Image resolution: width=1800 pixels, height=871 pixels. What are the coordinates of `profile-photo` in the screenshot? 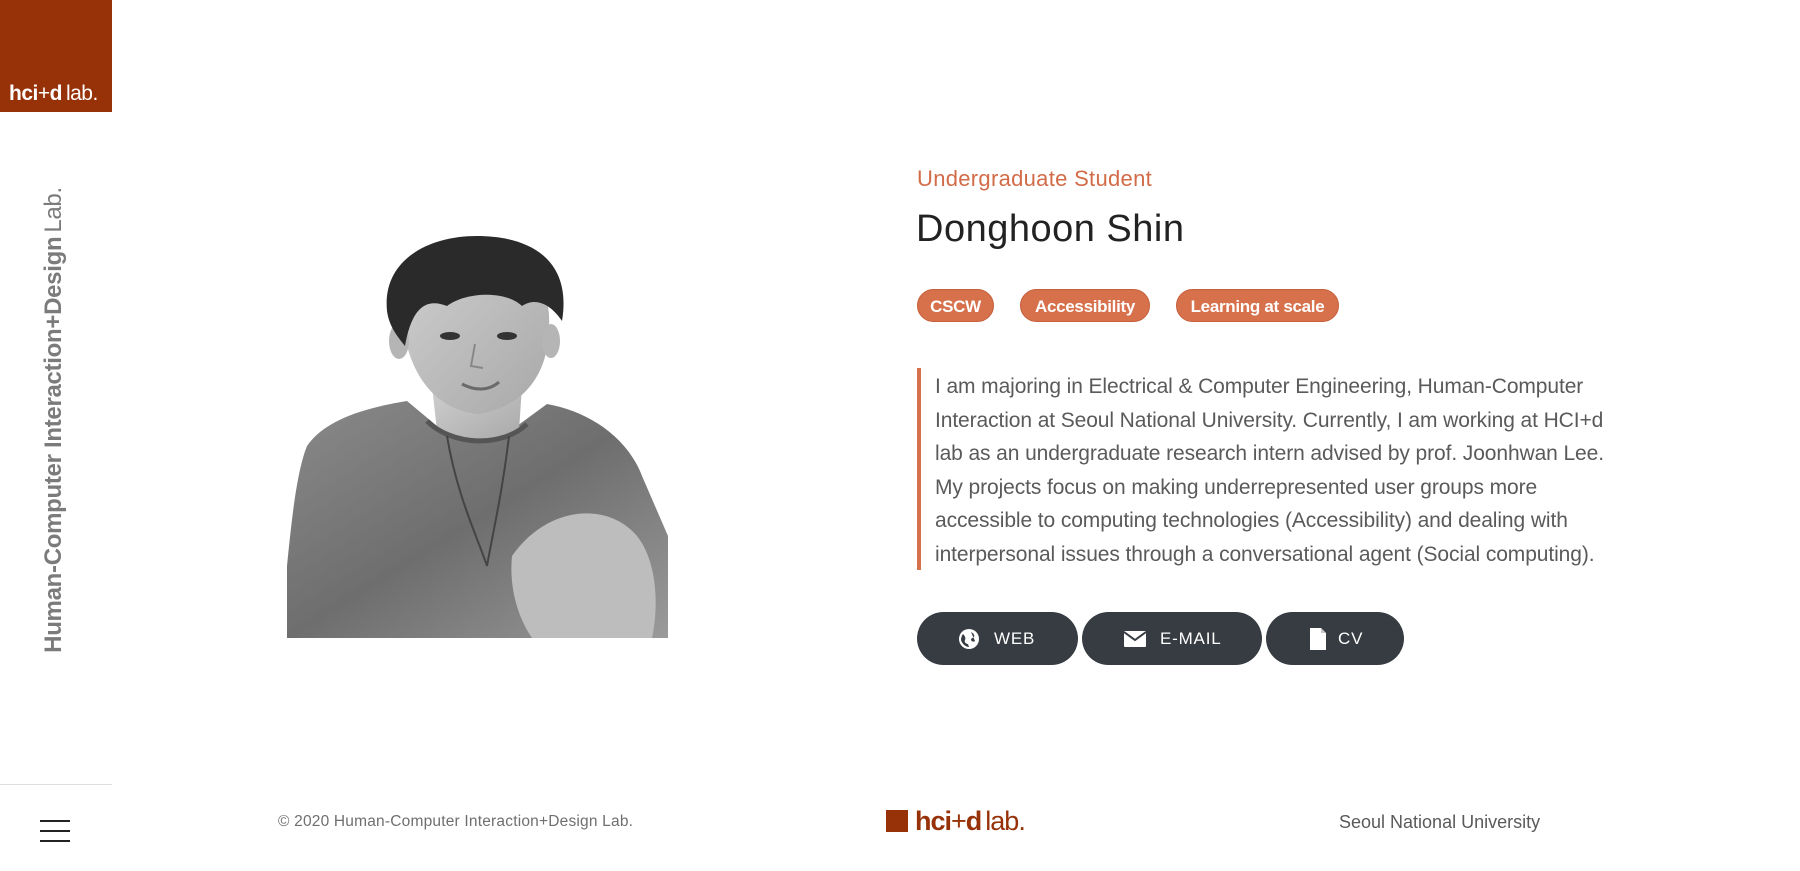 It's located at (477, 437).